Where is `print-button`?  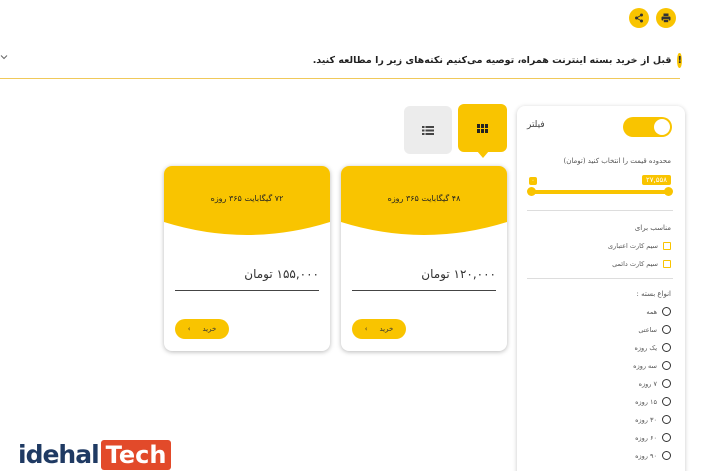
print-button is located at coordinates (666, 18).